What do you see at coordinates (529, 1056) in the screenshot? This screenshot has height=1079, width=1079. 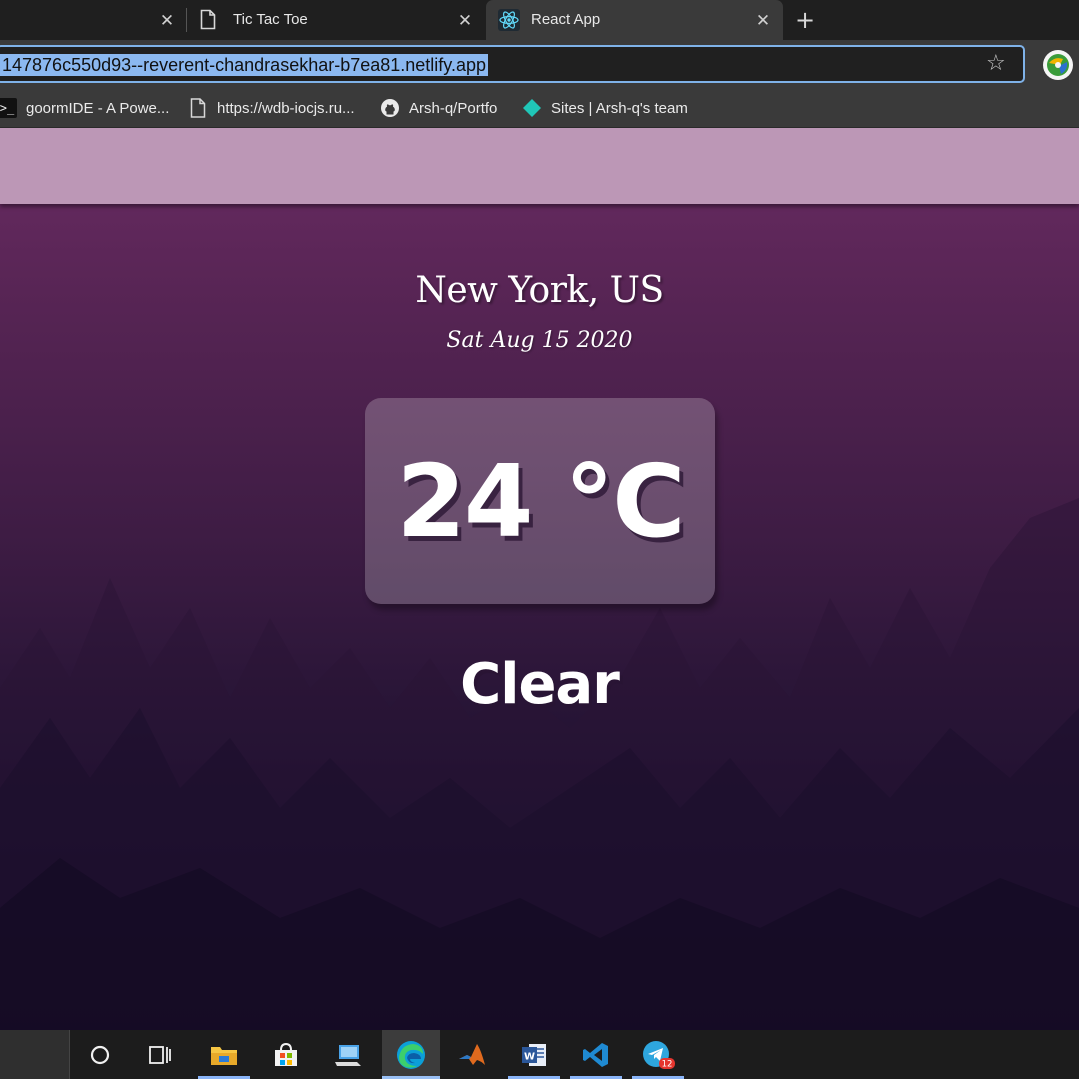 I see `svg-text: W` at bounding box center [529, 1056].